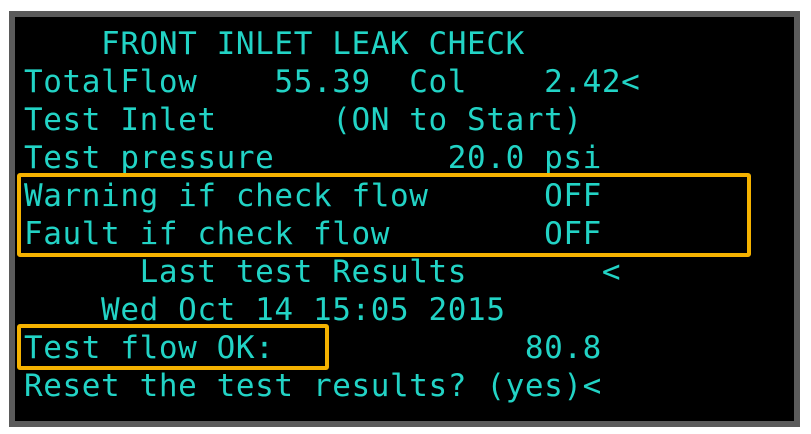  What do you see at coordinates (313, 386) in the screenshot?
I see `reset-test-results-line: Reset the test results? (yes)<` at bounding box center [313, 386].